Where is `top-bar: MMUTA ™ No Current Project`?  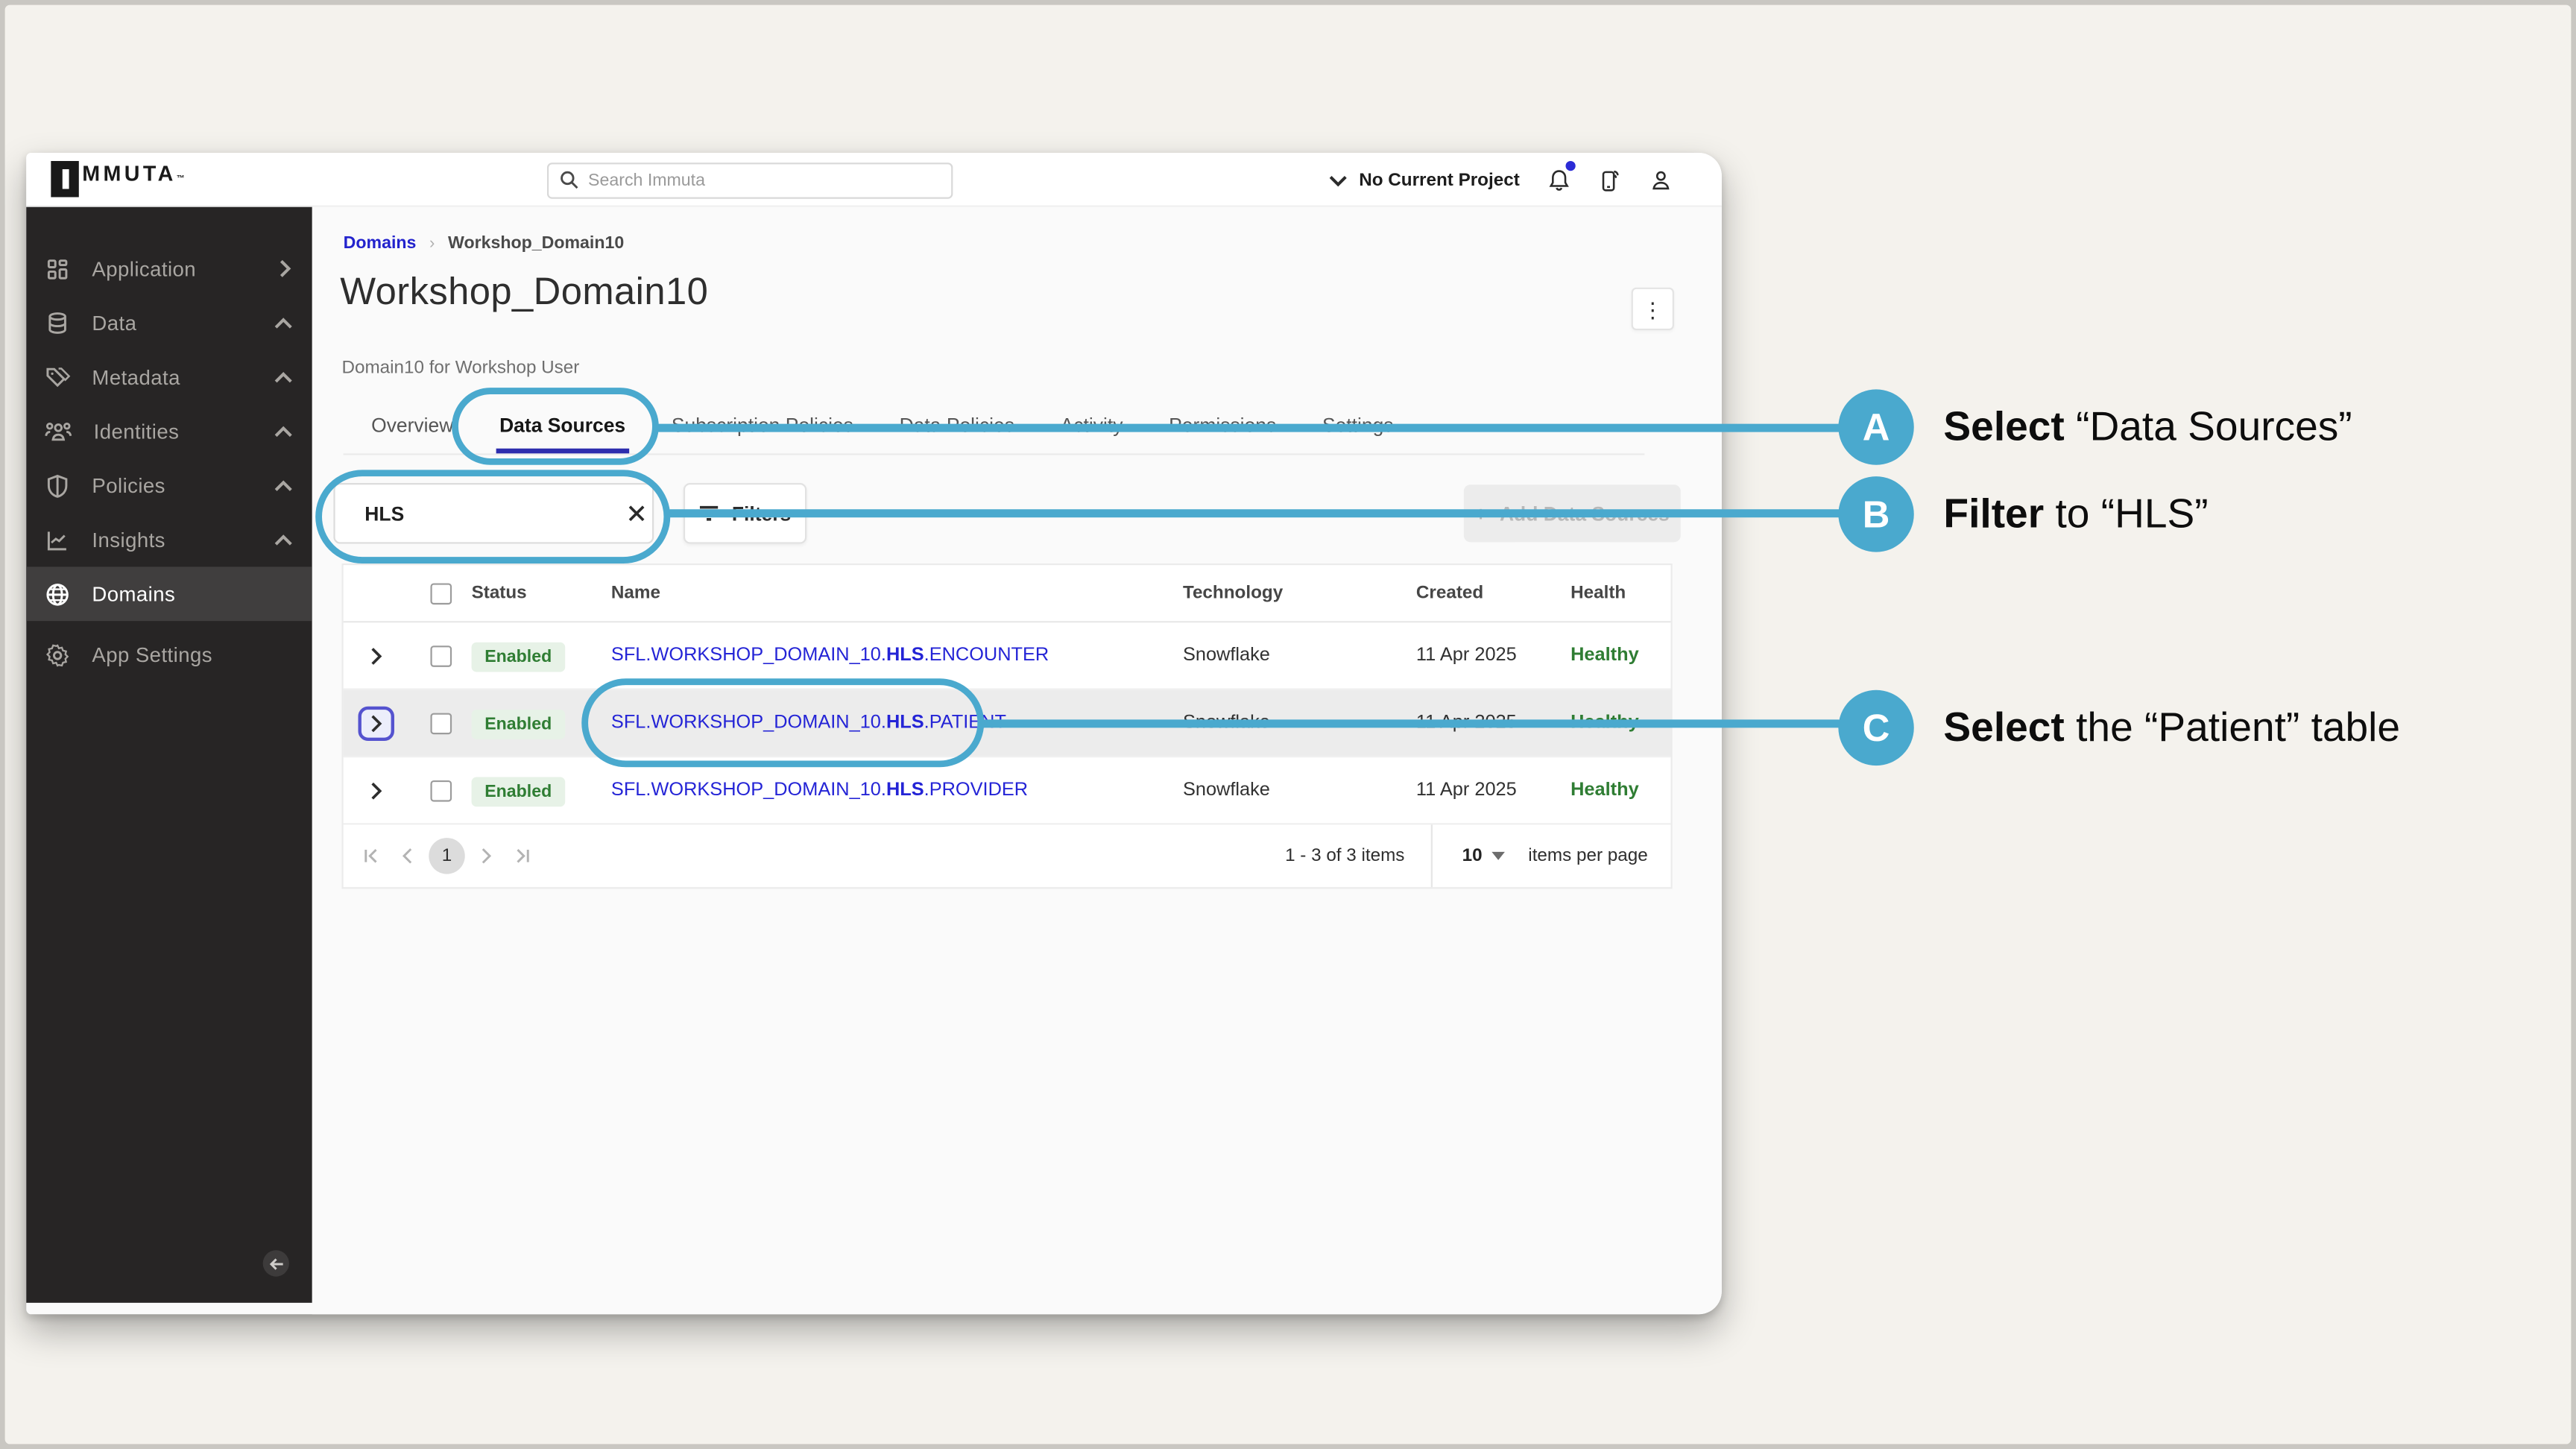 top-bar: MMUTA ™ No Current Project is located at coordinates (874, 179).